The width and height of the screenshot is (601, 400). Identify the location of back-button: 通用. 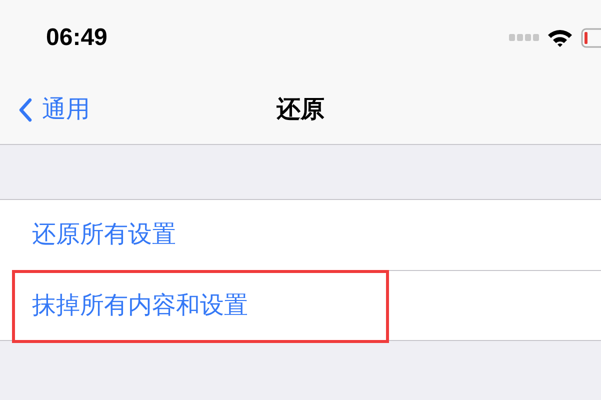
(45, 110).